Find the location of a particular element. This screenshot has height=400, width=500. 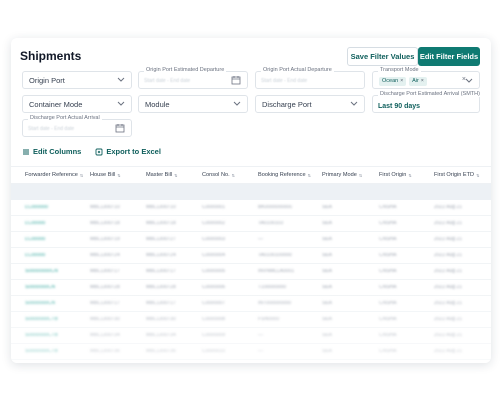

export-excel-button: Export to Excel is located at coordinates (128, 151).